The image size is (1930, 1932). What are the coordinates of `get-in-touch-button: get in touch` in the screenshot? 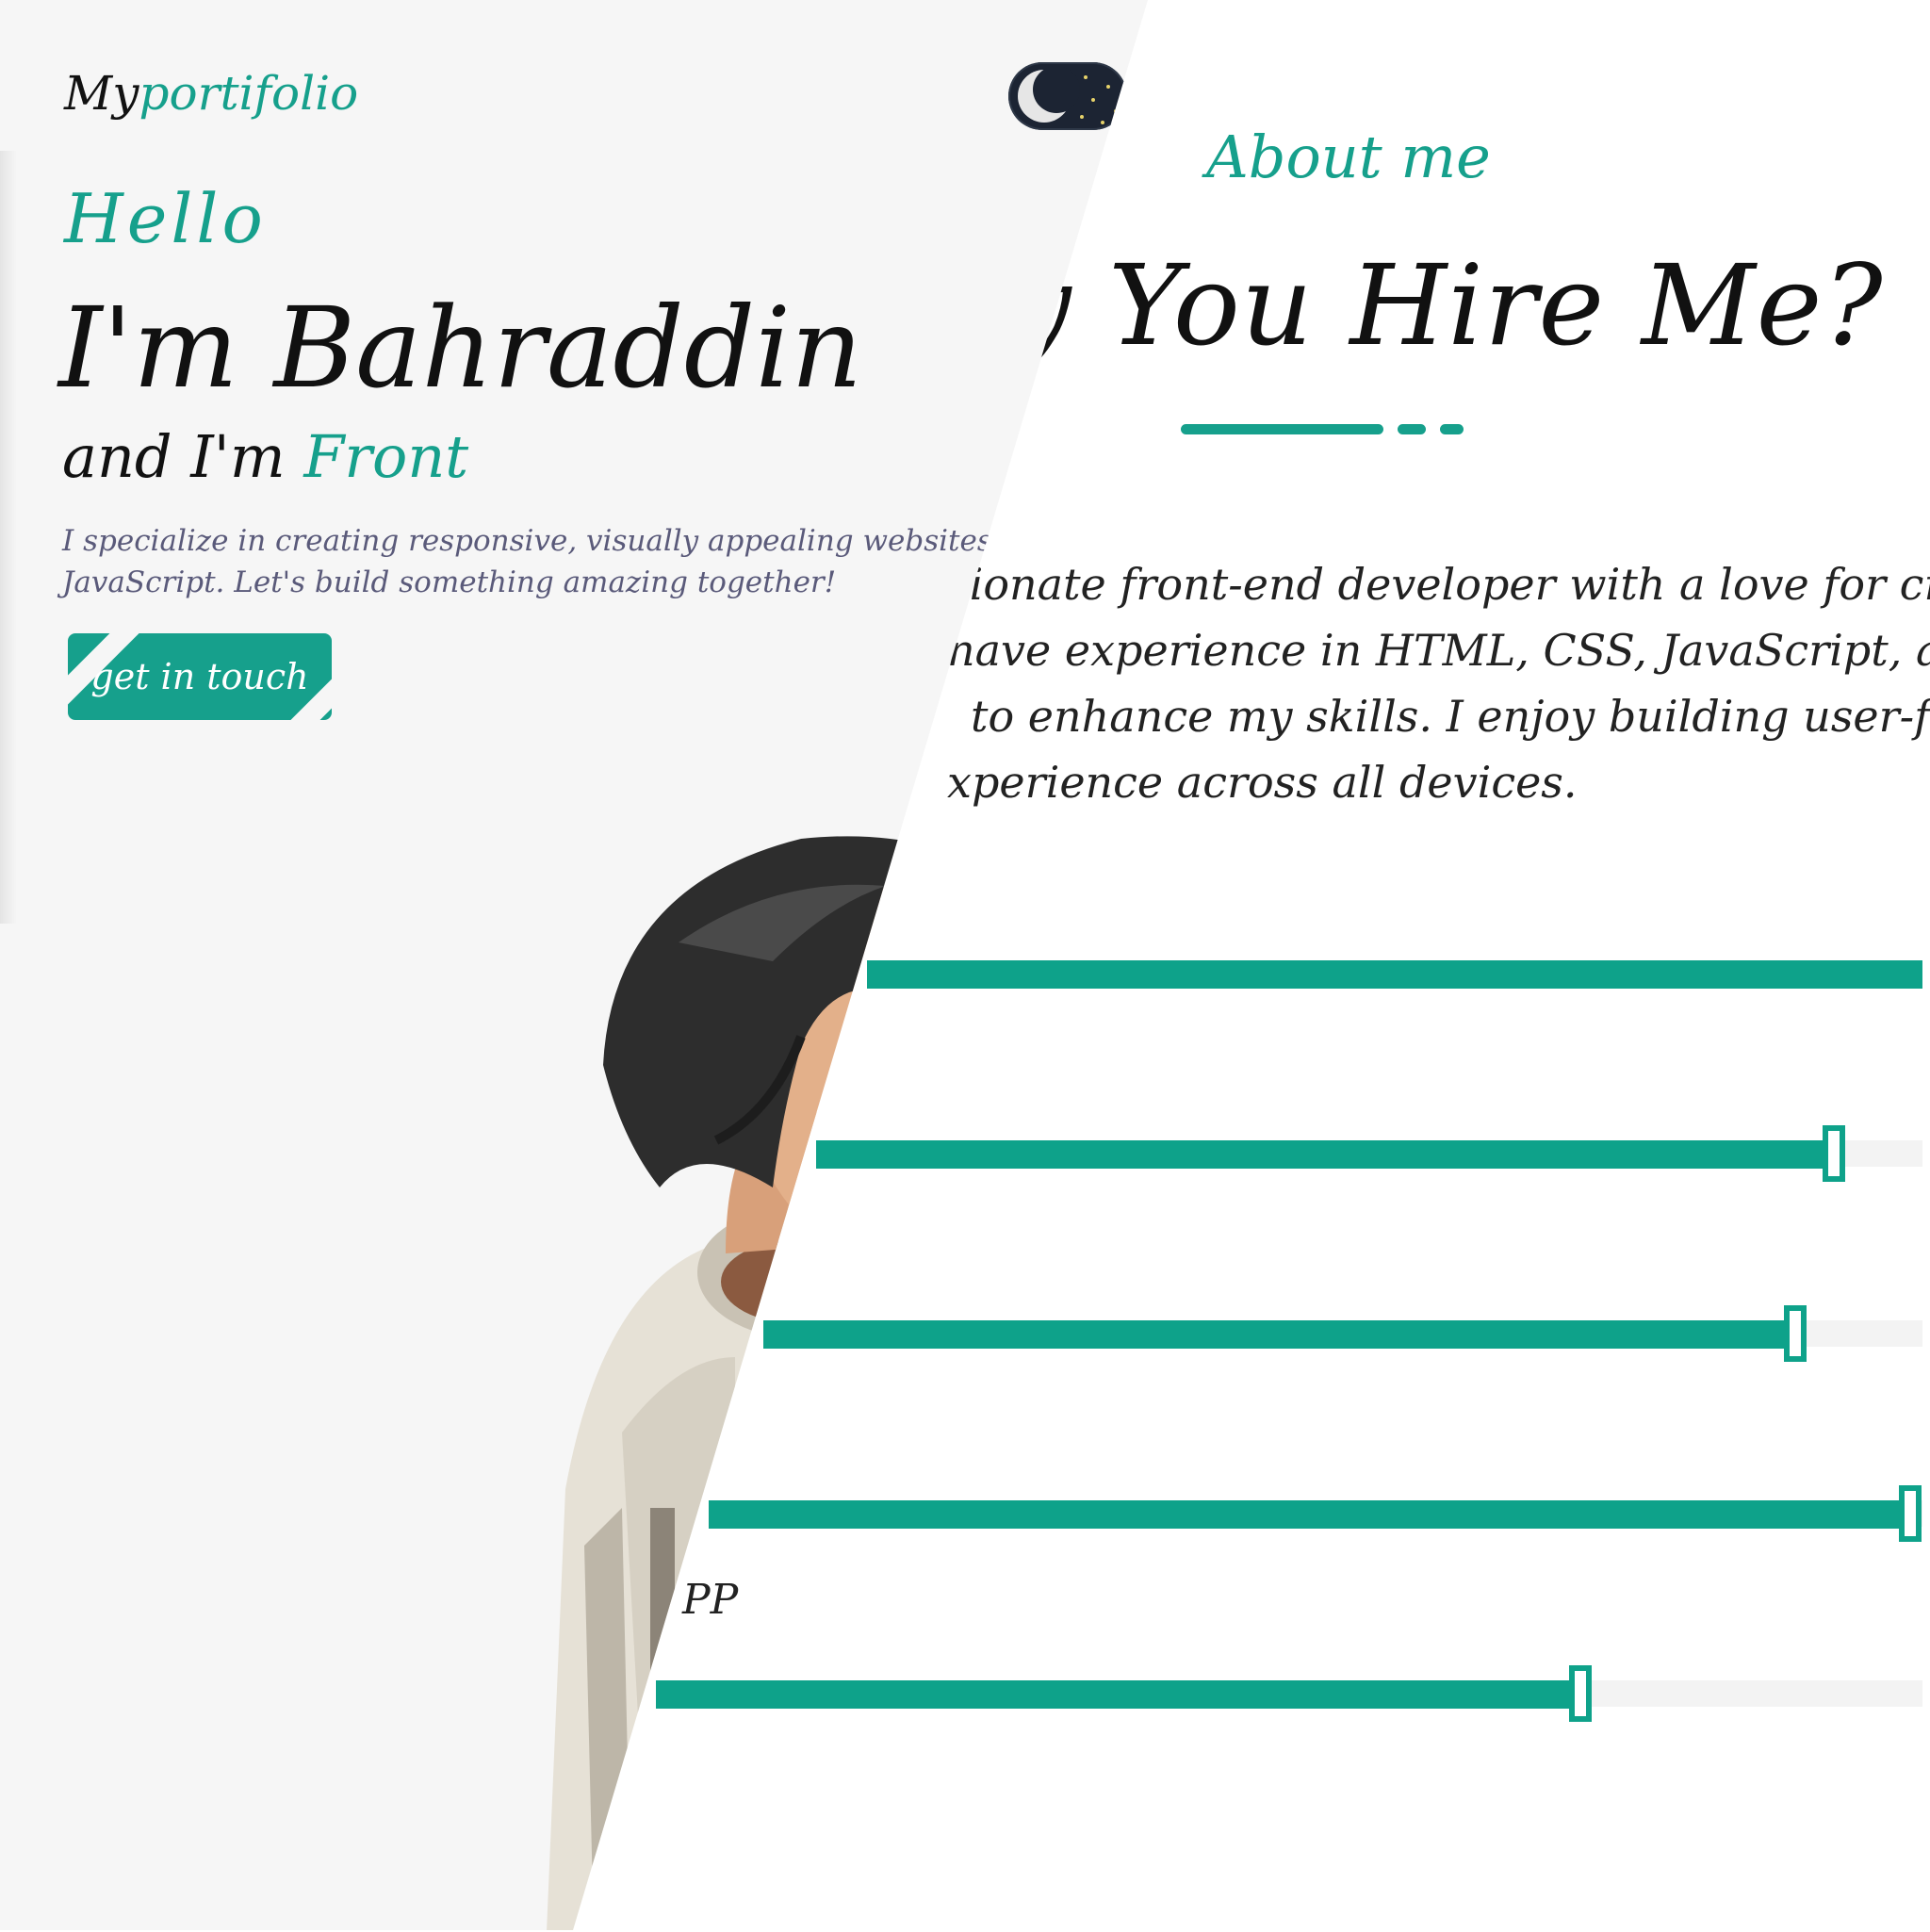 It's located at (200, 676).